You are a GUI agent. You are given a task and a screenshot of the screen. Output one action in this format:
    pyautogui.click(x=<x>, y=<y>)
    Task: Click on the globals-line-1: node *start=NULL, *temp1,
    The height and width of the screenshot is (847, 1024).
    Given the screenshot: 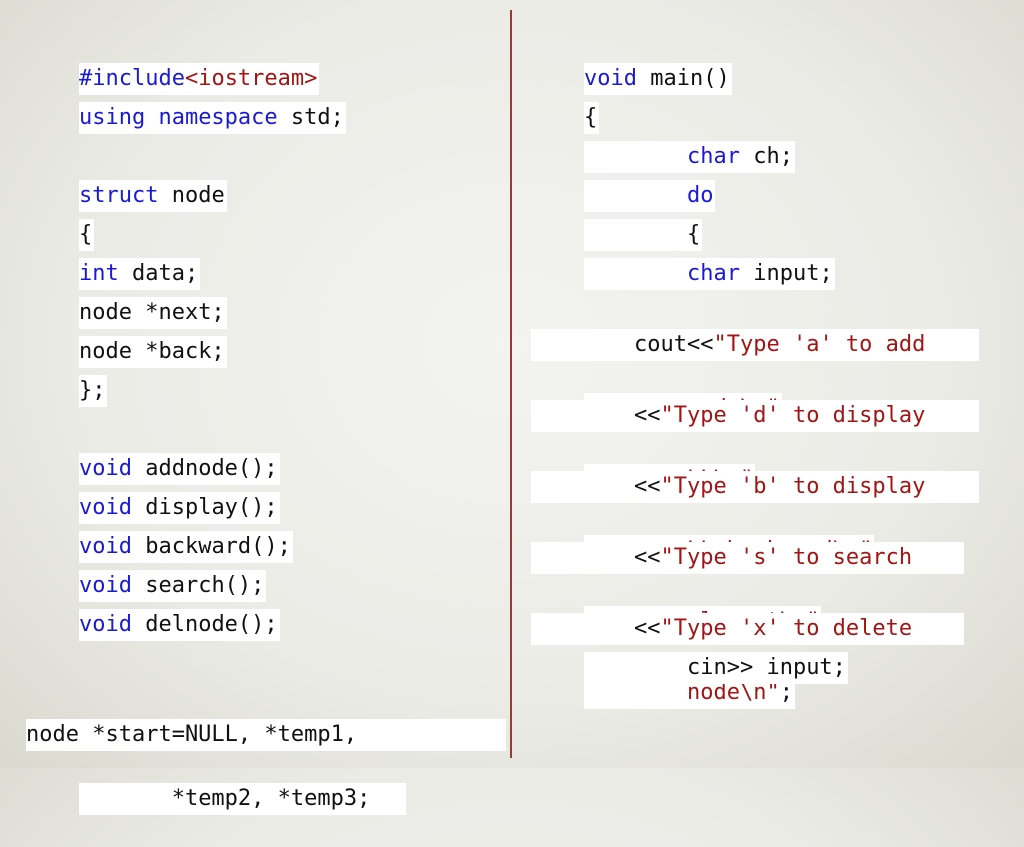 What is the action you would take?
    pyautogui.click(x=266, y=735)
    